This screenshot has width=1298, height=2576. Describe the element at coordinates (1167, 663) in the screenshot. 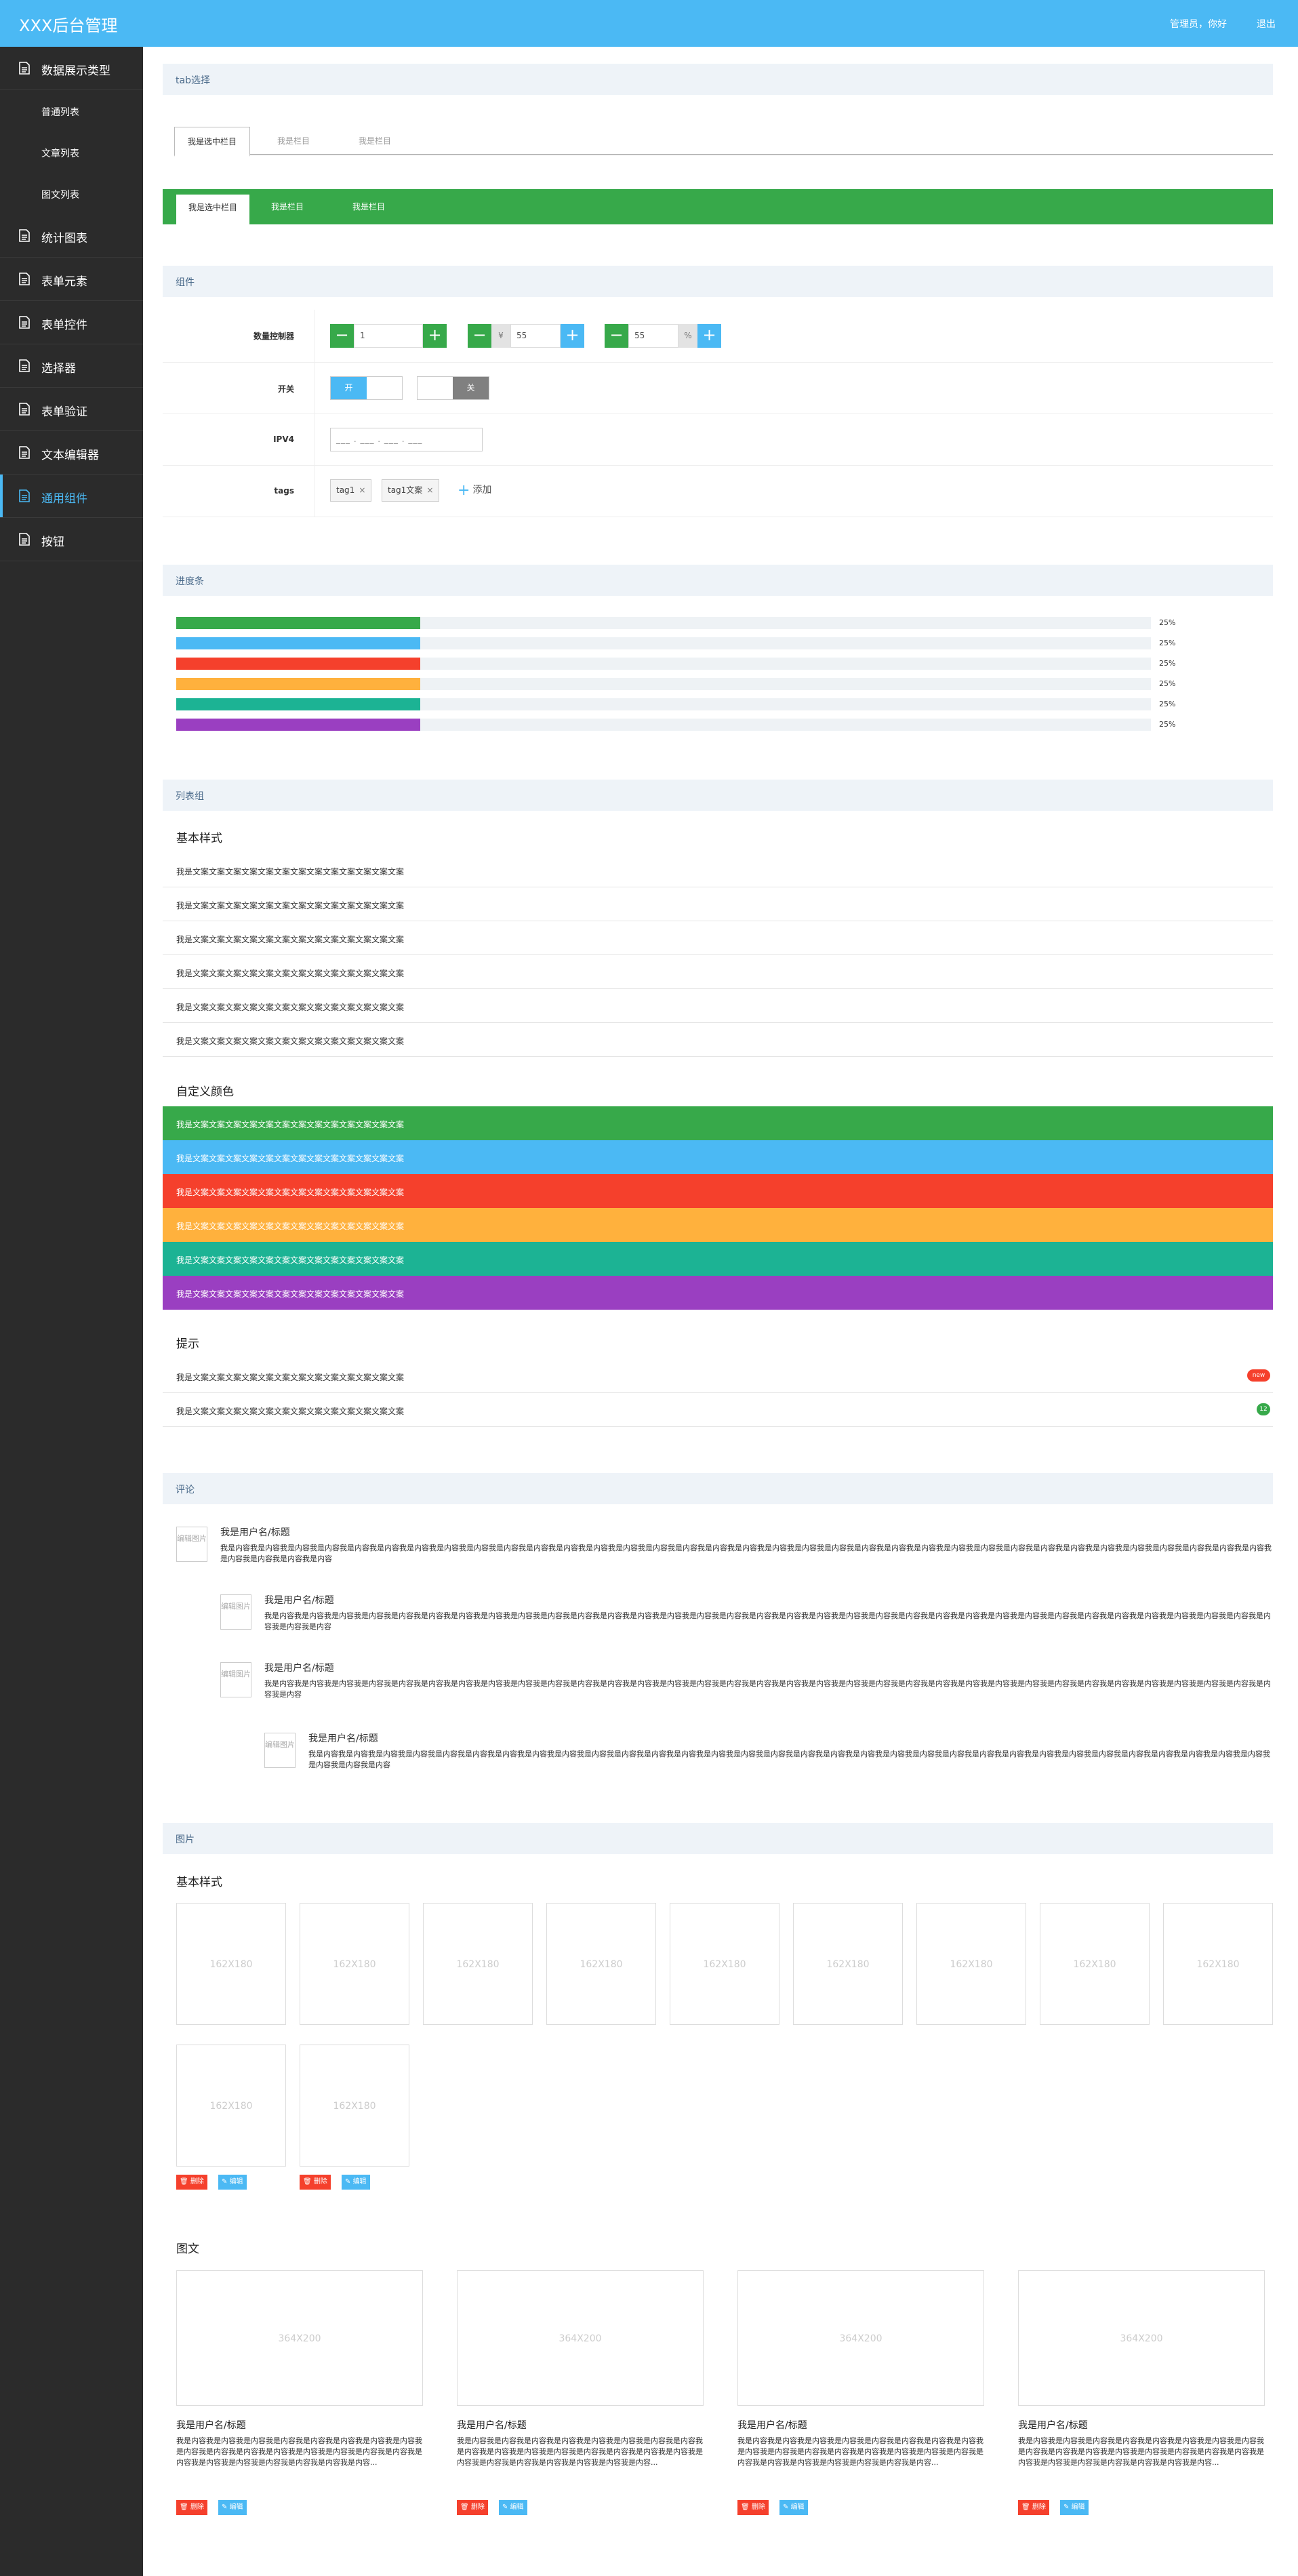

I see `progress-label: 25%` at that location.